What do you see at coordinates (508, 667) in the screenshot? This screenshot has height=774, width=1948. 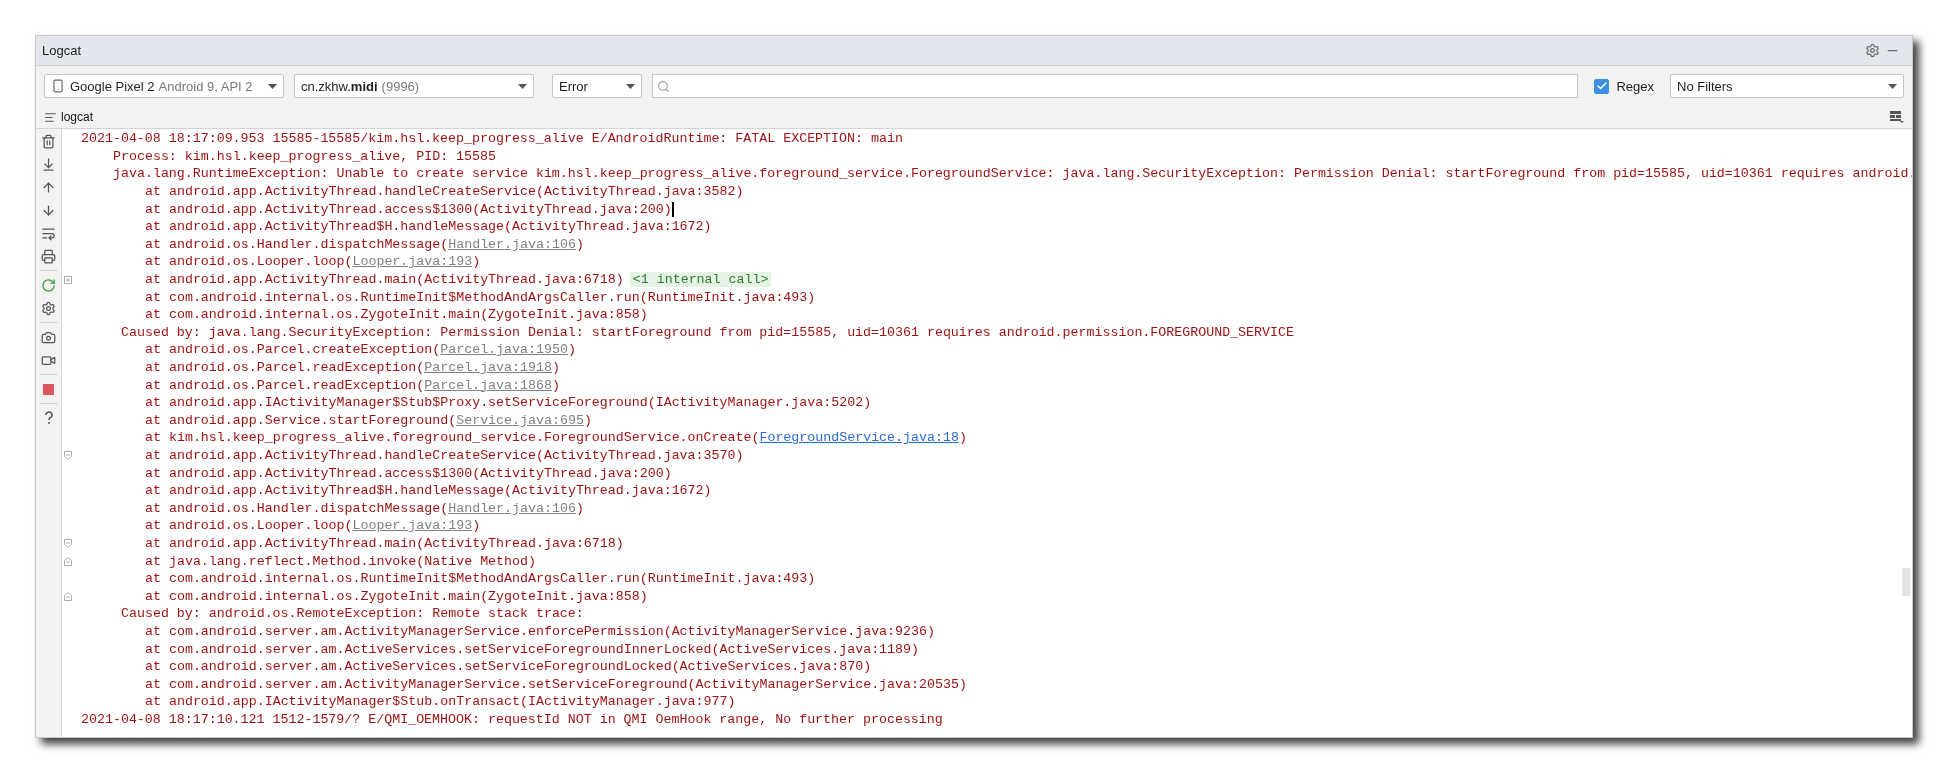 I see `log-text: at com.android.server.am.ActiveServices.setServiceForegroundLocked(ActiveServices.java:870)` at bounding box center [508, 667].